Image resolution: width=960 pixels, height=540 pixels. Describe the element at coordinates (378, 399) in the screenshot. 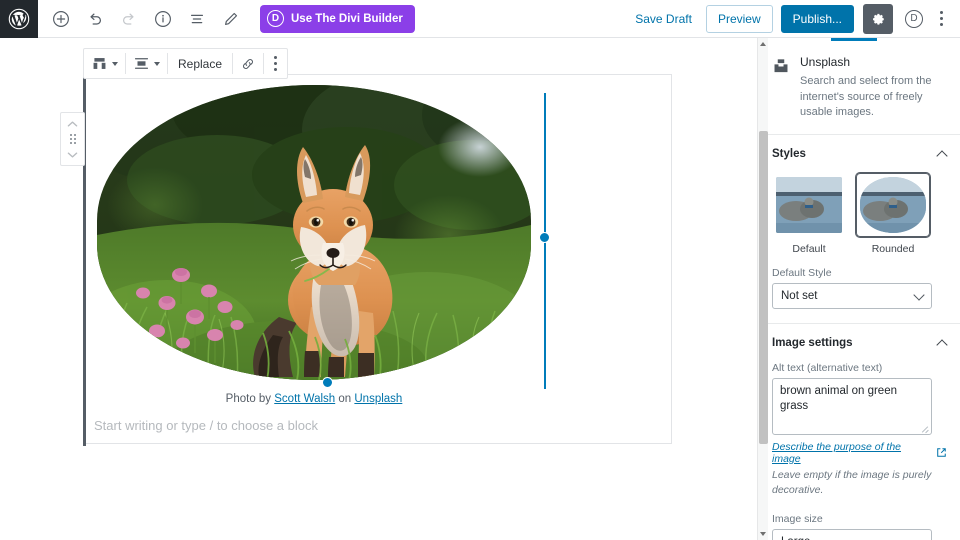

I see `caption-source-link: Unsplash` at that location.